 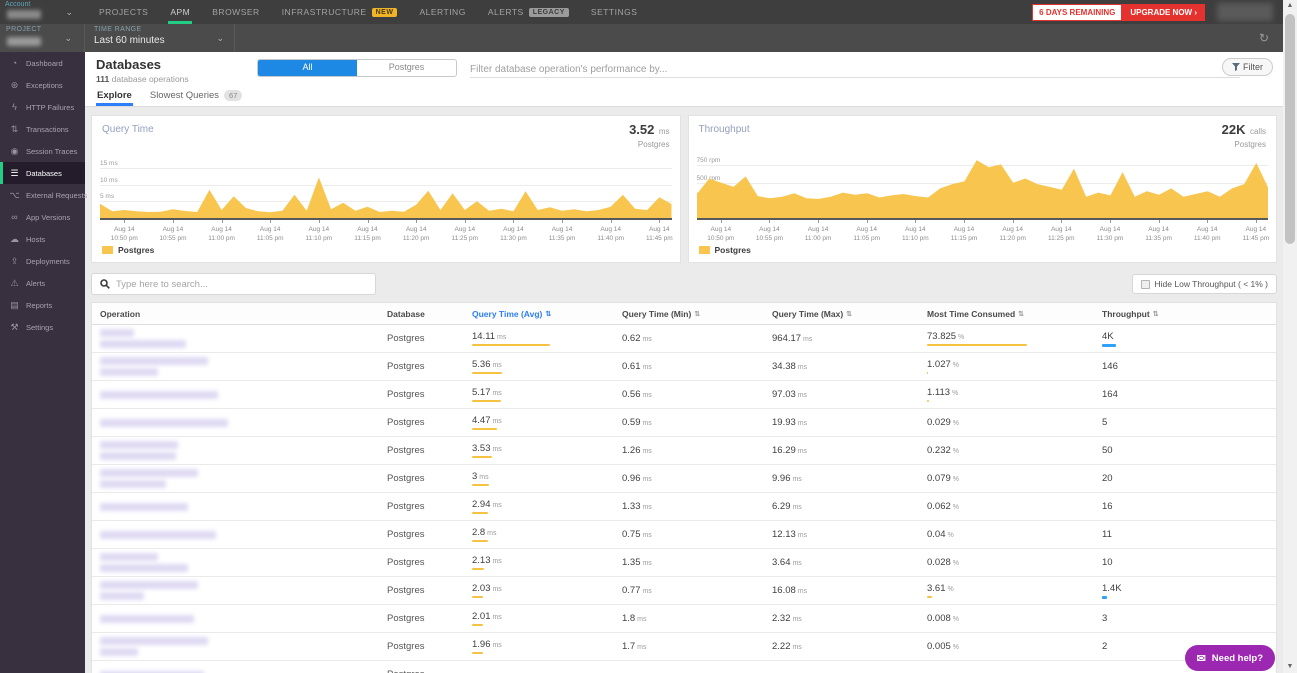 What do you see at coordinates (184, 95) in the screenshot?
I see `tab-slowest-label: Slowest Queries` at bounding box center [184, 95].